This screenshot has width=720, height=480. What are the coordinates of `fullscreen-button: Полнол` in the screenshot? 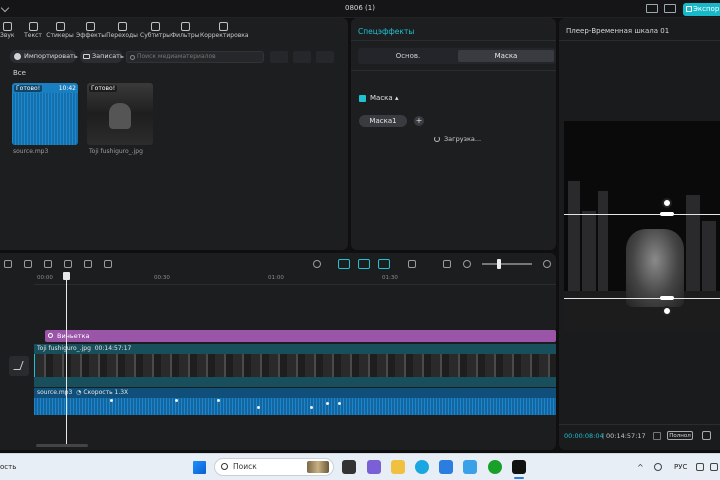 It's located at (680, 435).